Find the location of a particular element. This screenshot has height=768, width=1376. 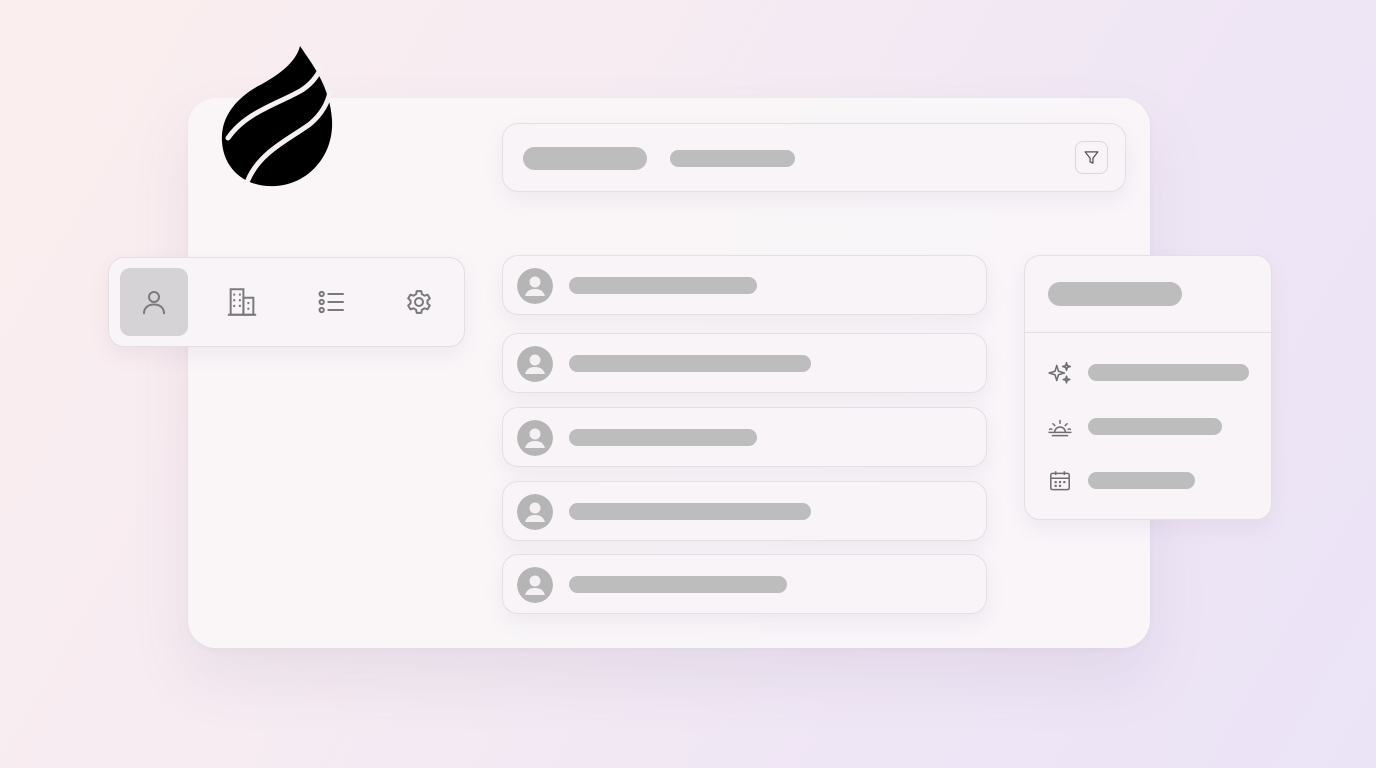

nav-toolbar is located at coordinates (286, 302).